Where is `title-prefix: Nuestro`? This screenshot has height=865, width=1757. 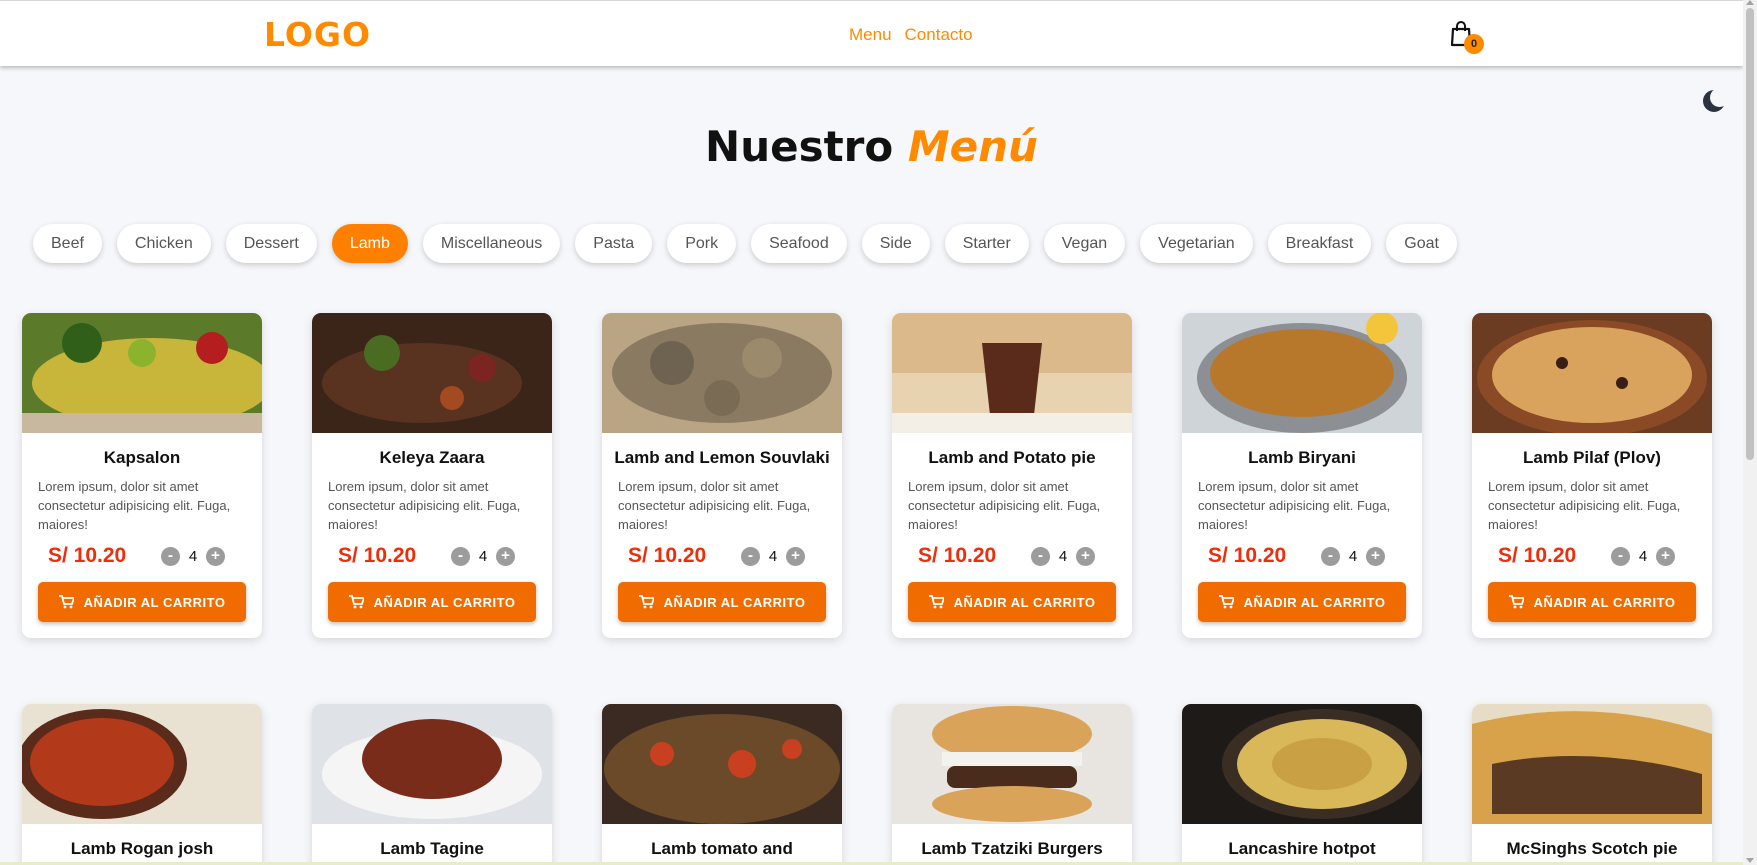
title-prefix: Nuestro is located at coordinates (799, 146).